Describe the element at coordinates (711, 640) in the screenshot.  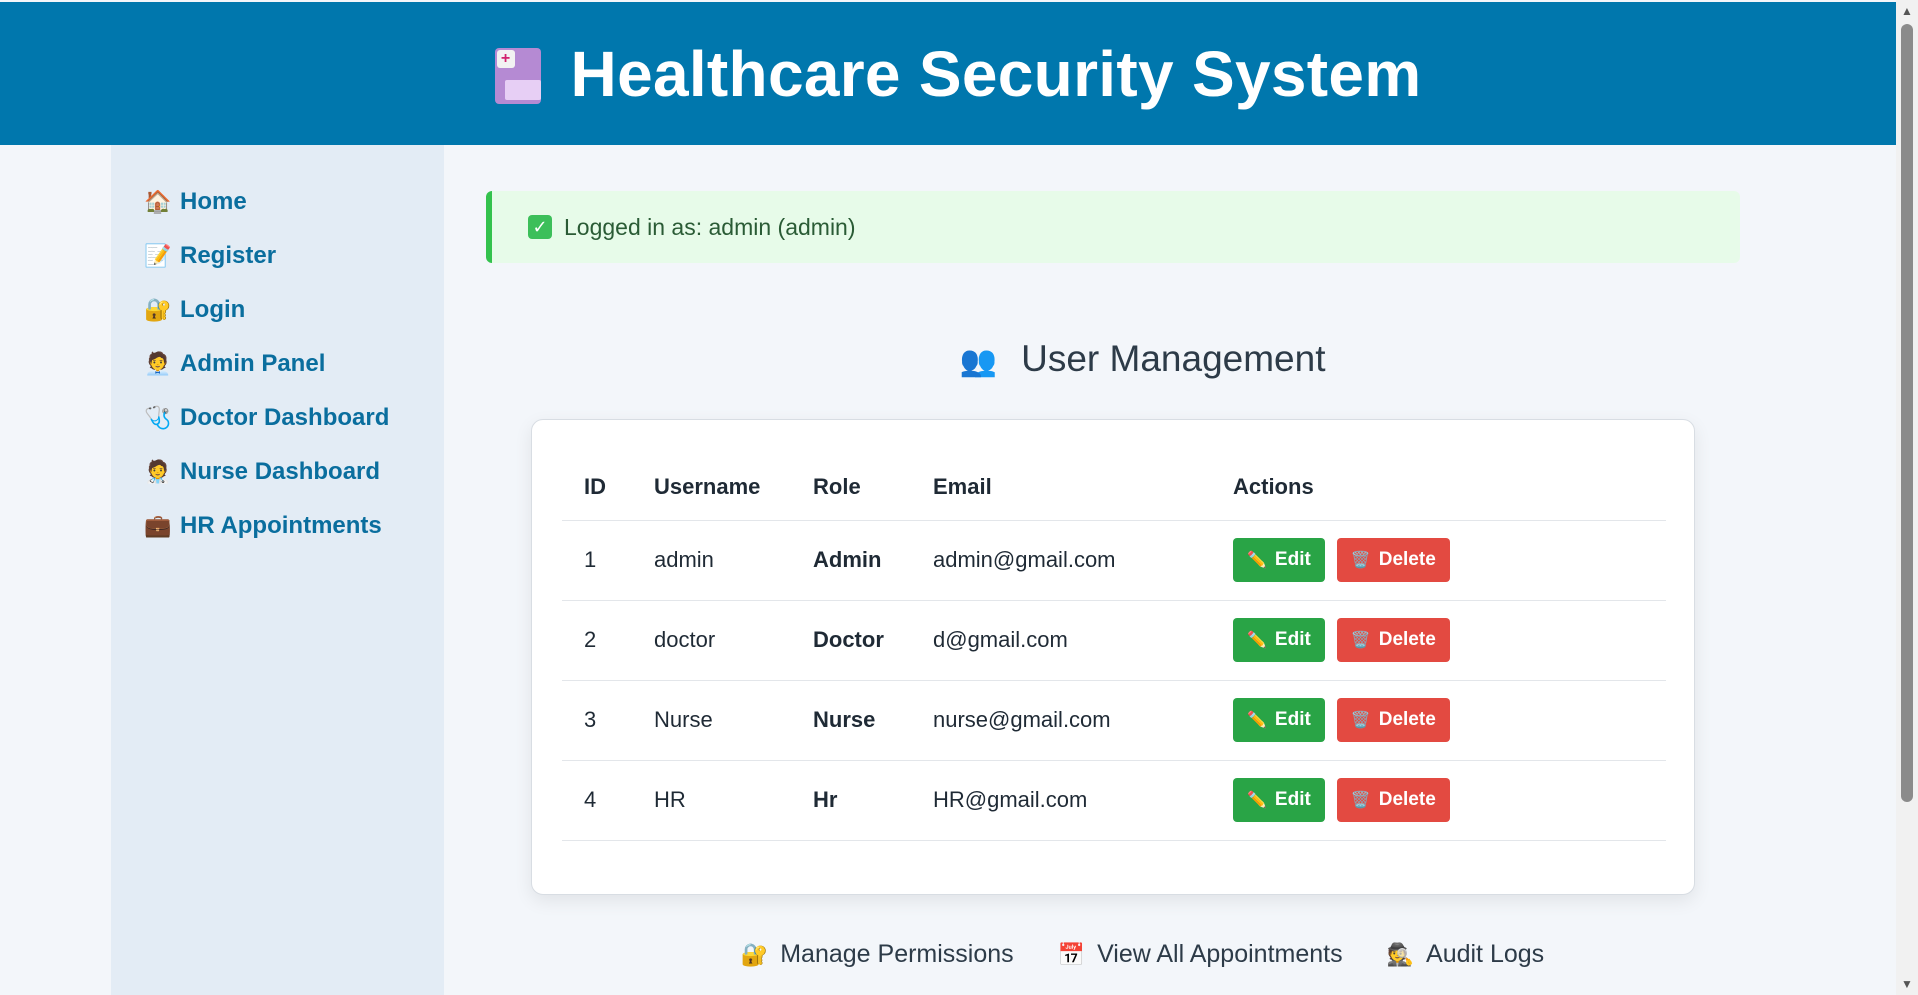
I see `cell-username: doctor` at that location.